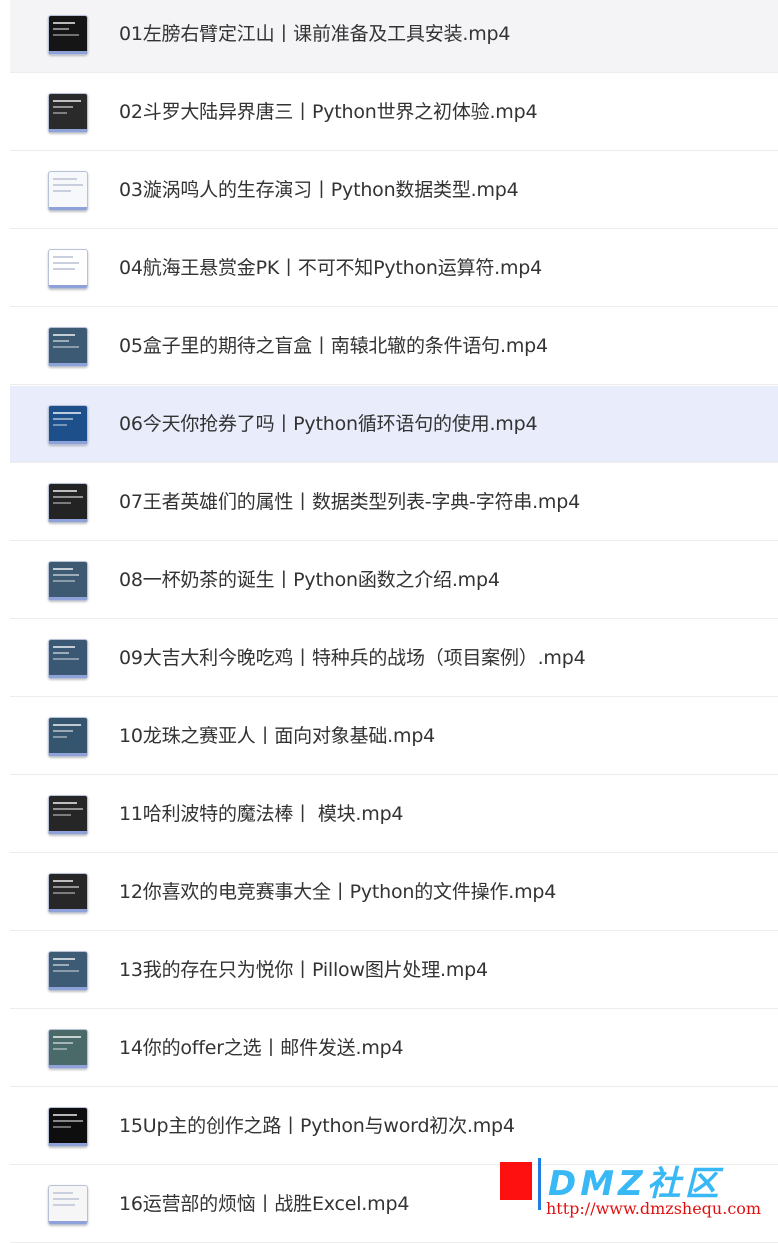 The image size is (778, 1243). What do you see at coordinates (319, 190) in the screenshot?
I see `file-name: 03漩涡鸣人的生存演习丨Python数据类型.mp4` at bounding box center [319, 190].